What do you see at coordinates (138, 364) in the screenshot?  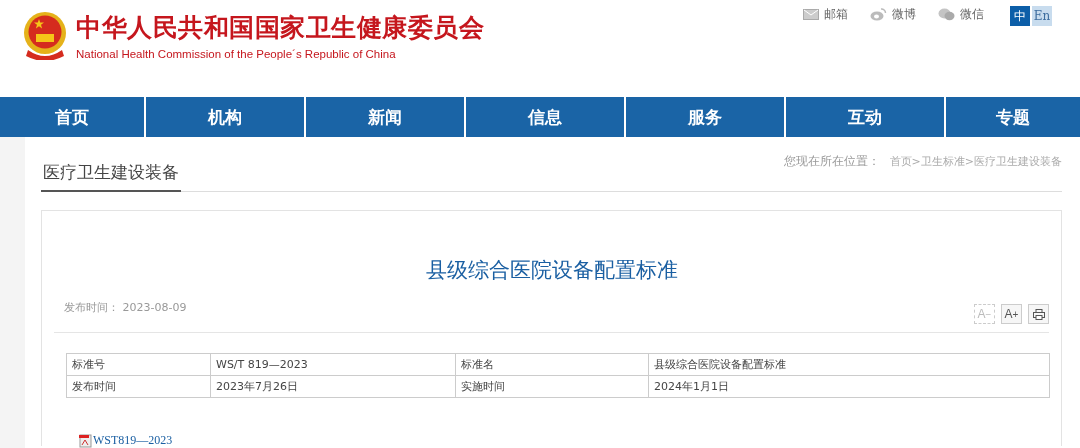 I see `table-cell: 标准号` at bounding box center [138, 364].